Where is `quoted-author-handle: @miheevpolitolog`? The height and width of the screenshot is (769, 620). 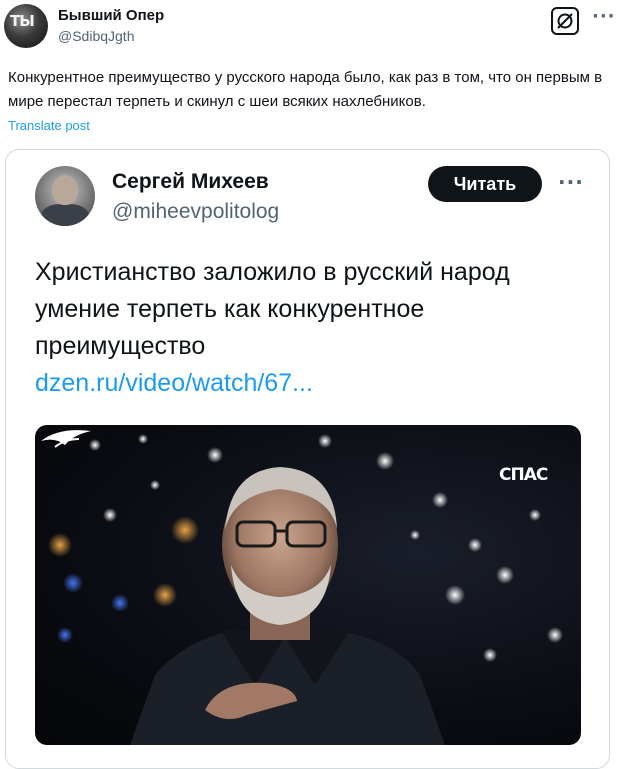 quoted-author-handle: @miheevpolitolog is located at coordinates (195, 212).